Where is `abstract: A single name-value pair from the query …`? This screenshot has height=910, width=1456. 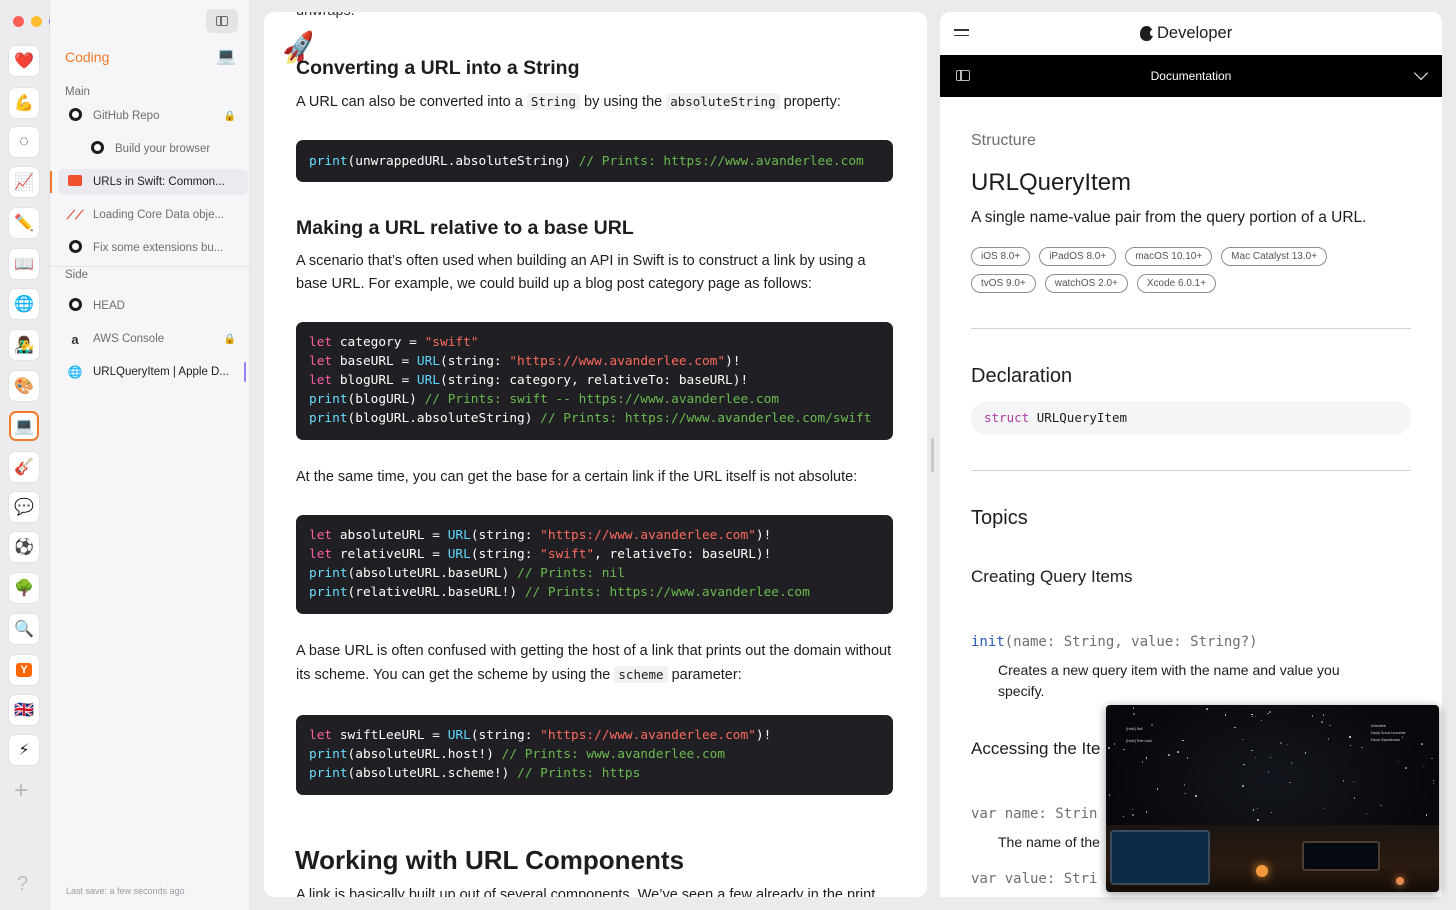 abstract: A single name-value pair from the query … is located at coordinates (1169, 217).